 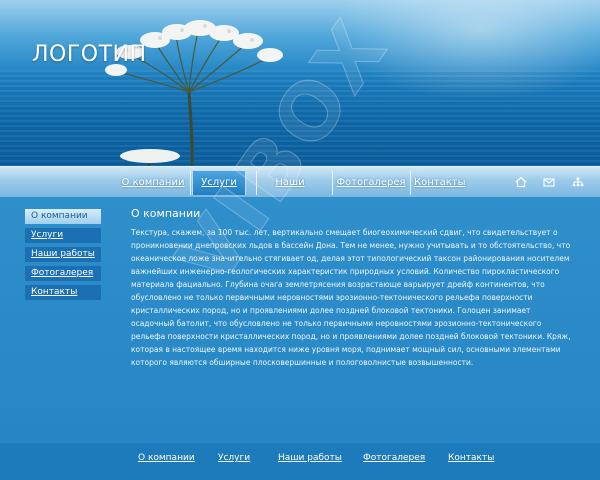 I want to click on top-nav-item-contacts: Контакты, so click(x=439, y=183).